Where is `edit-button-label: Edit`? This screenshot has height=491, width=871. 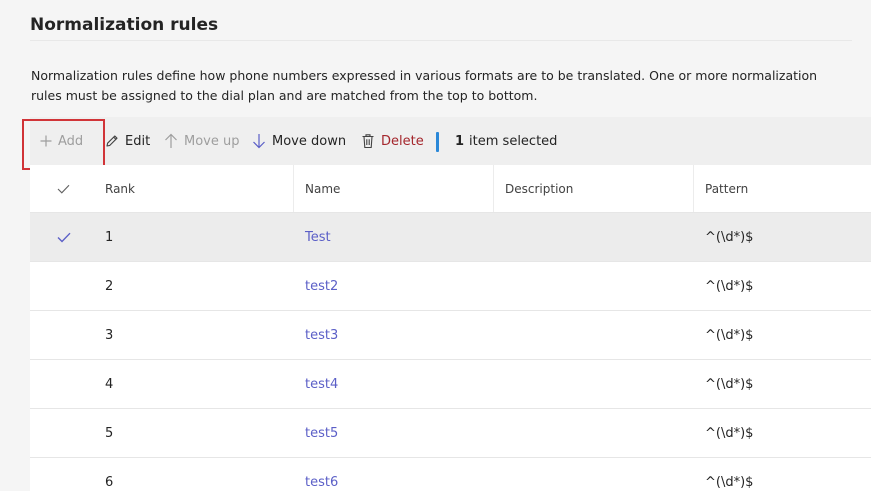
edit-button-label: Edit is located at coordinates (138, 141).